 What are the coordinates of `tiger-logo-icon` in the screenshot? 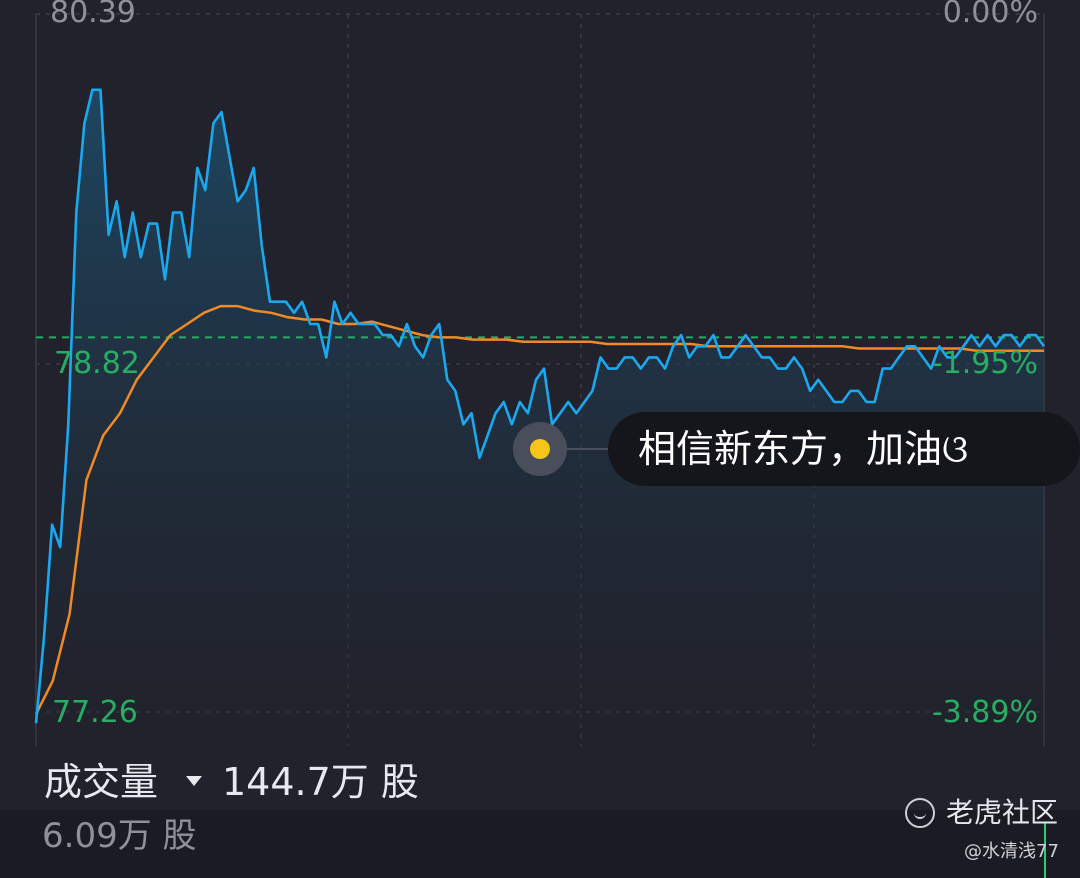 It's located at (920, 813).